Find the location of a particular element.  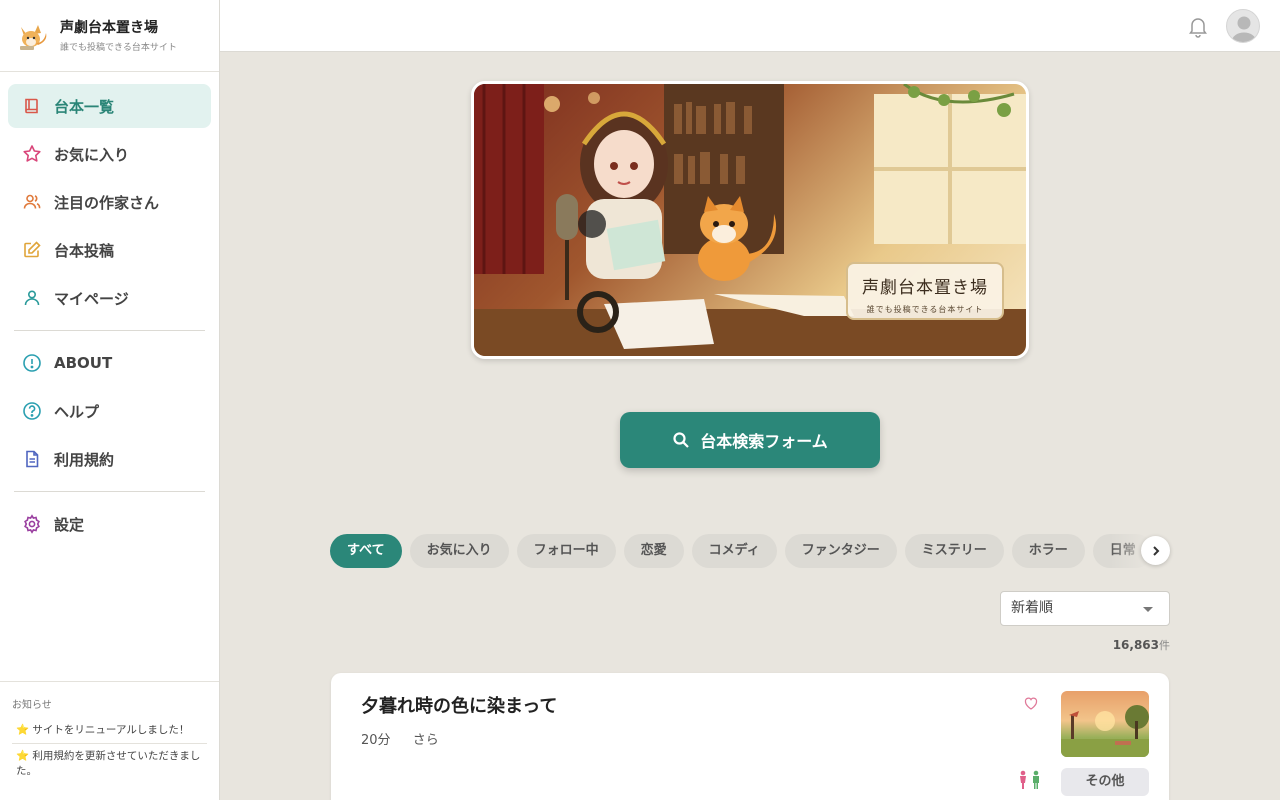

gear-icon is located at coordinates (32, 524).